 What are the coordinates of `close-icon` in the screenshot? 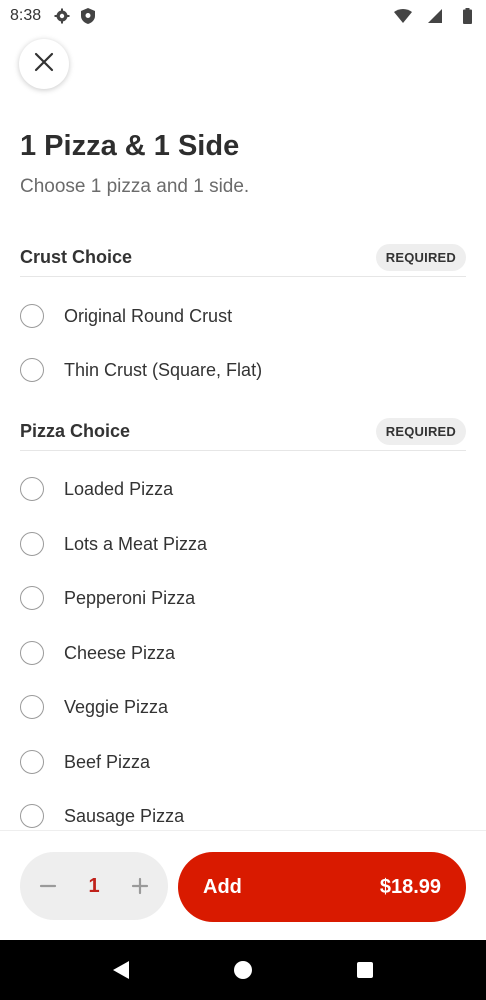 It's located at (44, 64).